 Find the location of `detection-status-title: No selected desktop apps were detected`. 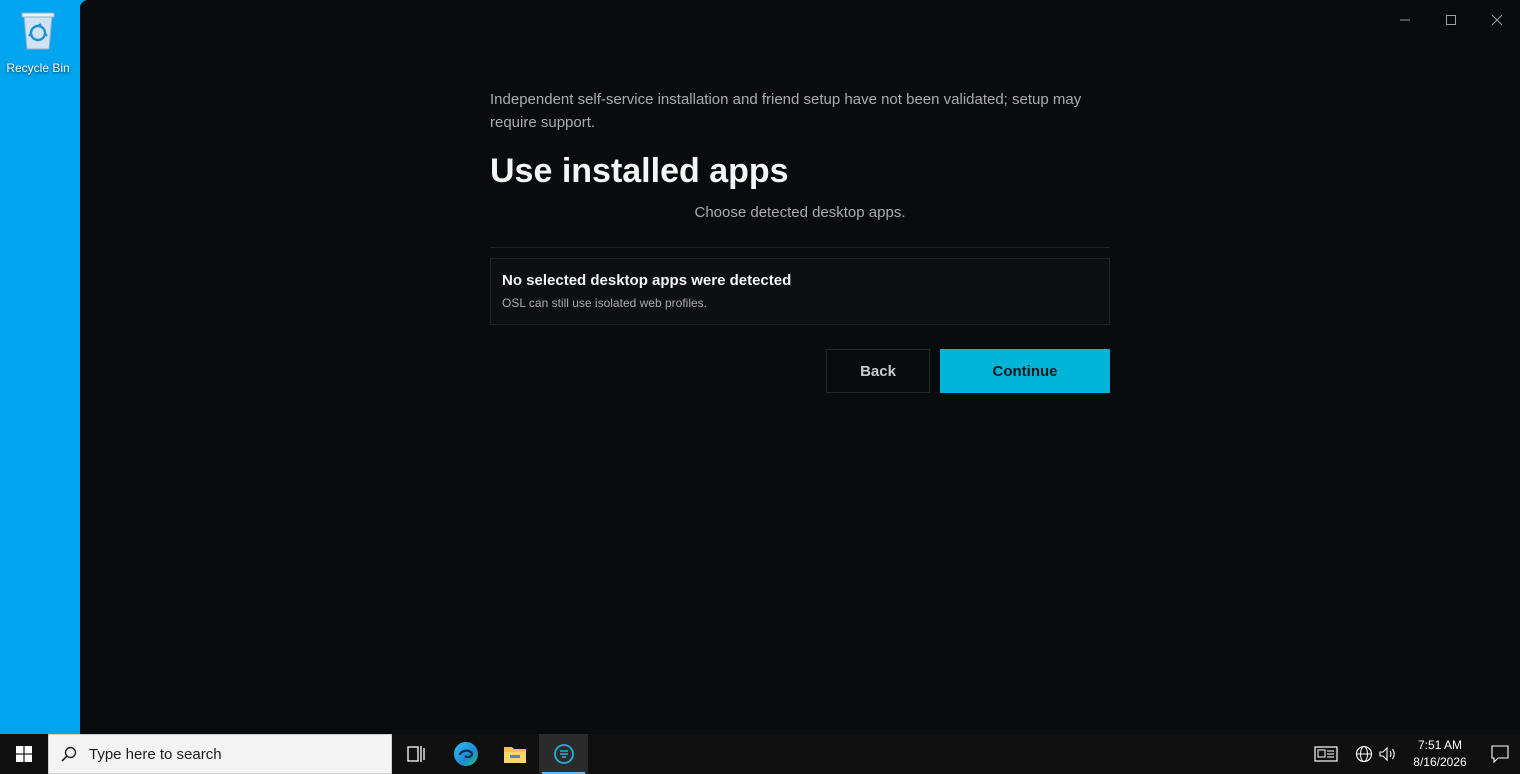

detection-status-title: No selected desktop apps were detected is located at coordinates (647, 280).